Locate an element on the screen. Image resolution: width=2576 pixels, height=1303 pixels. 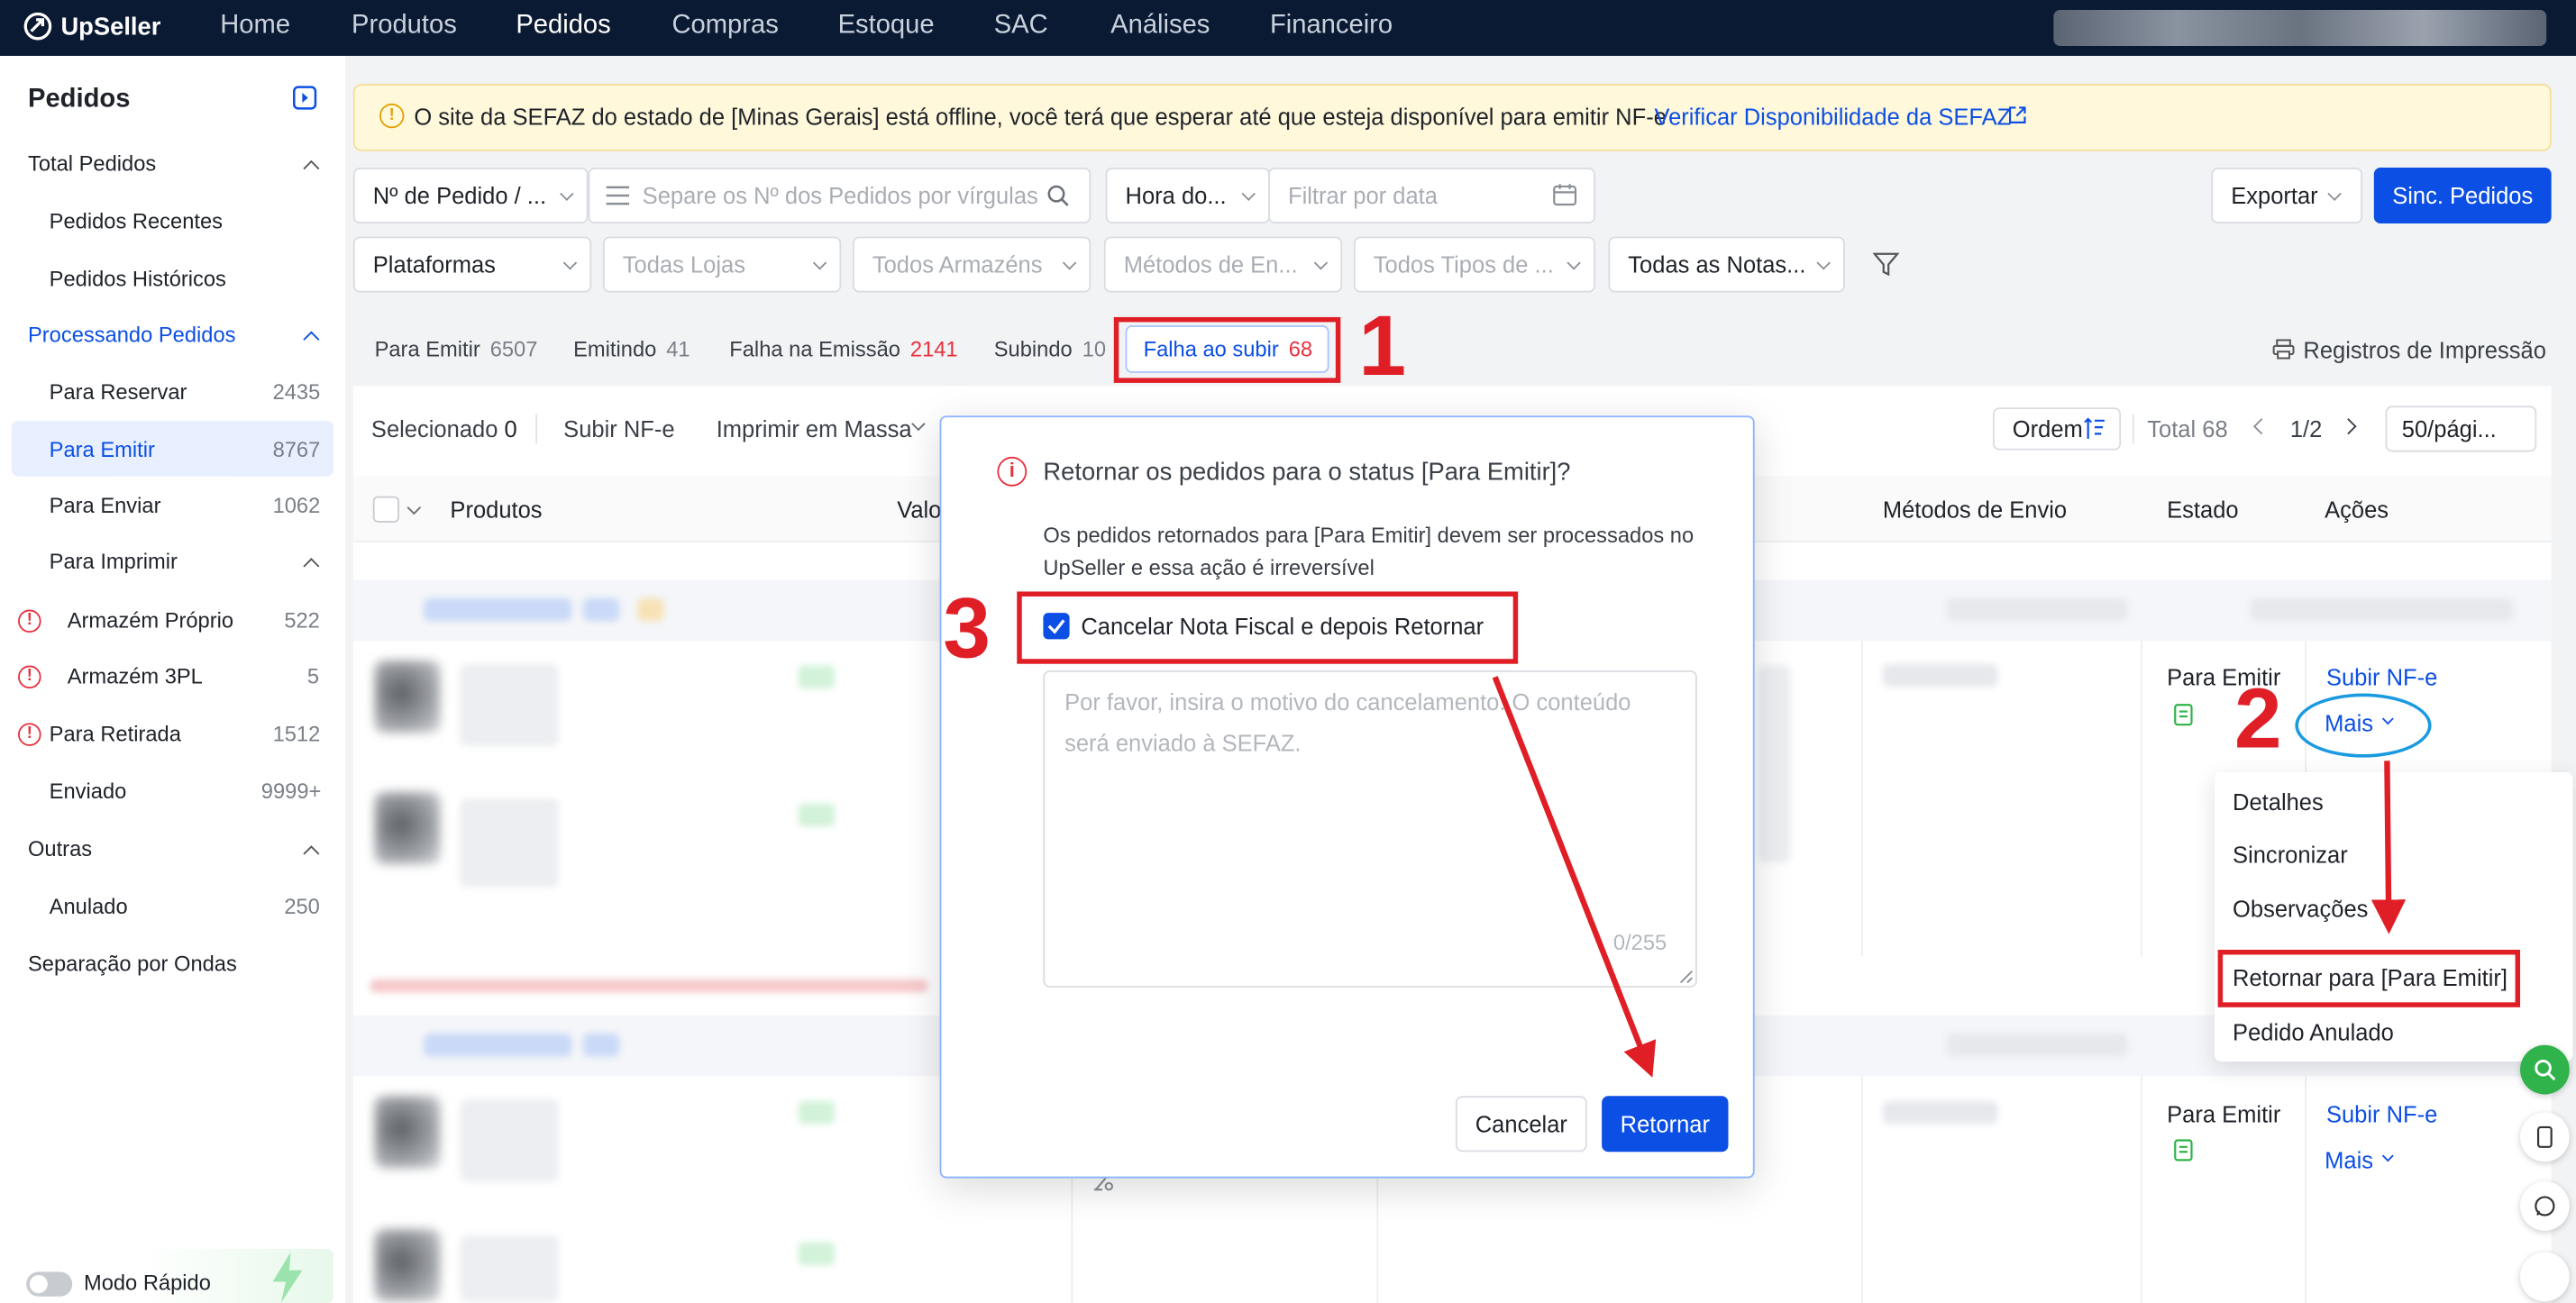
arrow-to-menu-item is located at coordinates (2388, 847).